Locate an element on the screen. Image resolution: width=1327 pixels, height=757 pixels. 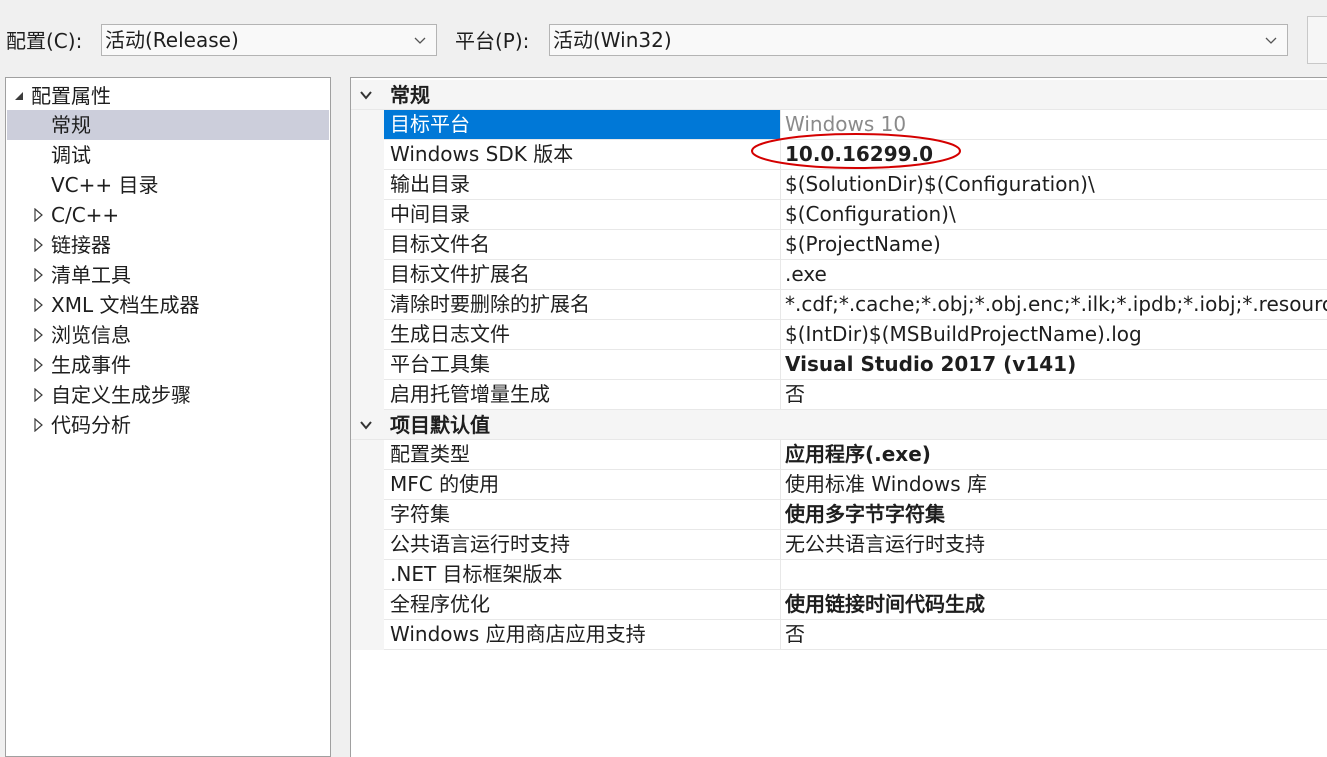
tree-root: 配置属性 is located at coordinates (168, 96).